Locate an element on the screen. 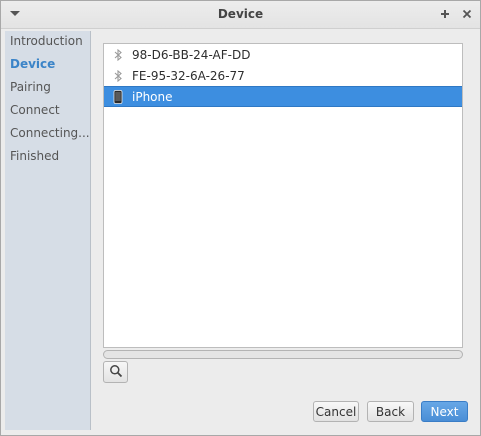 The width and height of the screenshot is (481, 436). step-finished: Finished is located at coordinates (35, 156).